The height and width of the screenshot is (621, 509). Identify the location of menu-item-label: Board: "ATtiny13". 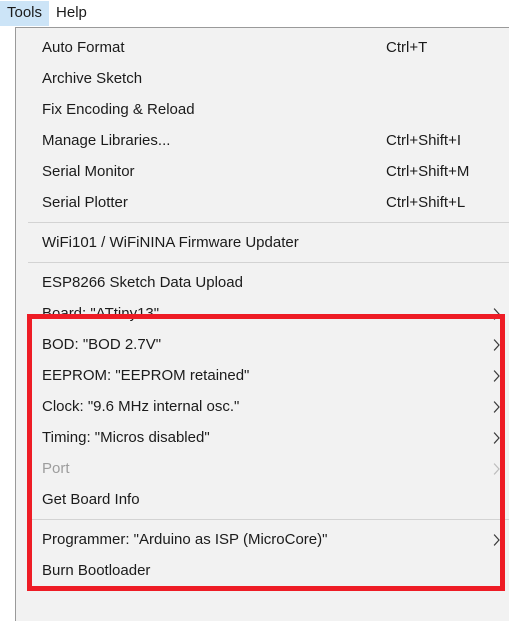
(101, 313).